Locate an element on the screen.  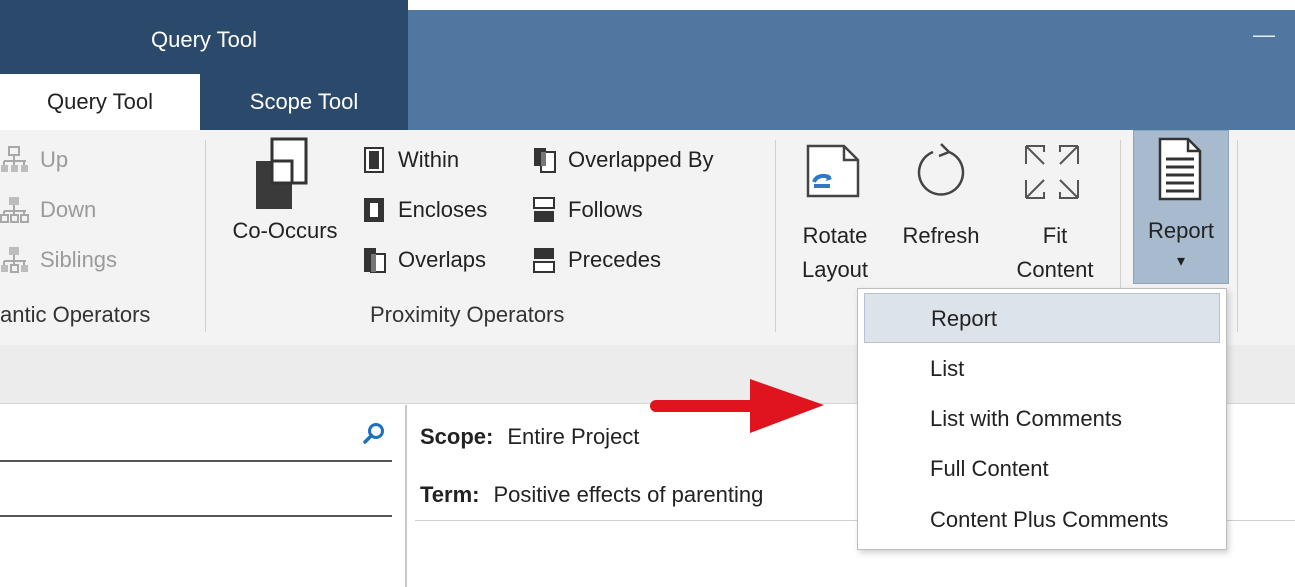
follows-label: Follows is located at coordinates (605, 209).